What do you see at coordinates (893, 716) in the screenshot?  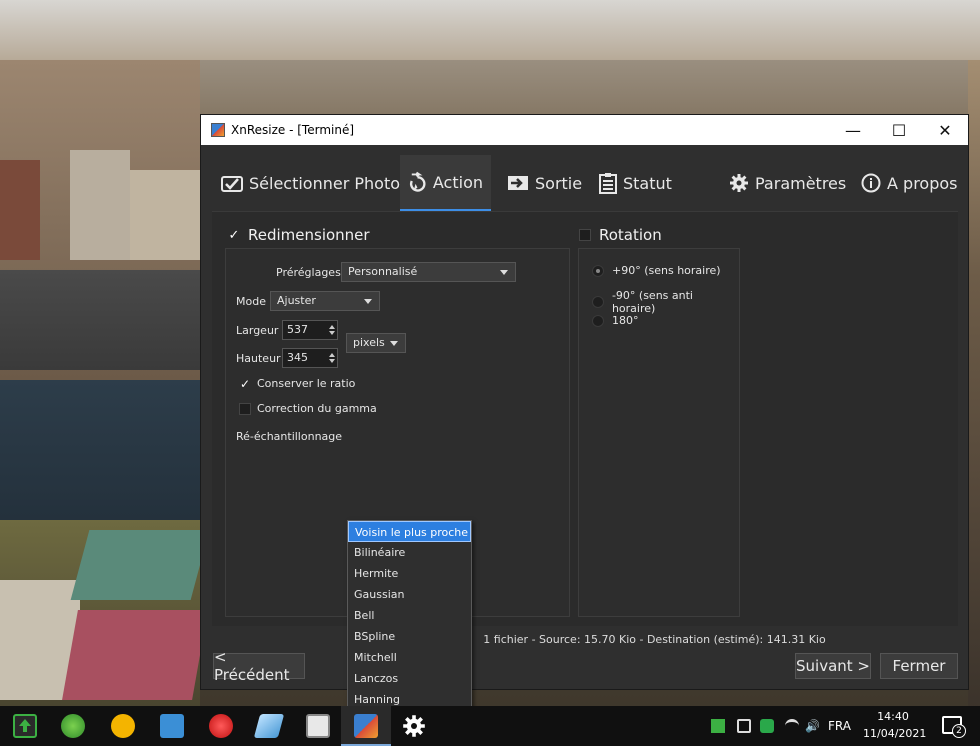 I see `clock-time: 14:40` at bounding box center [893, 716].